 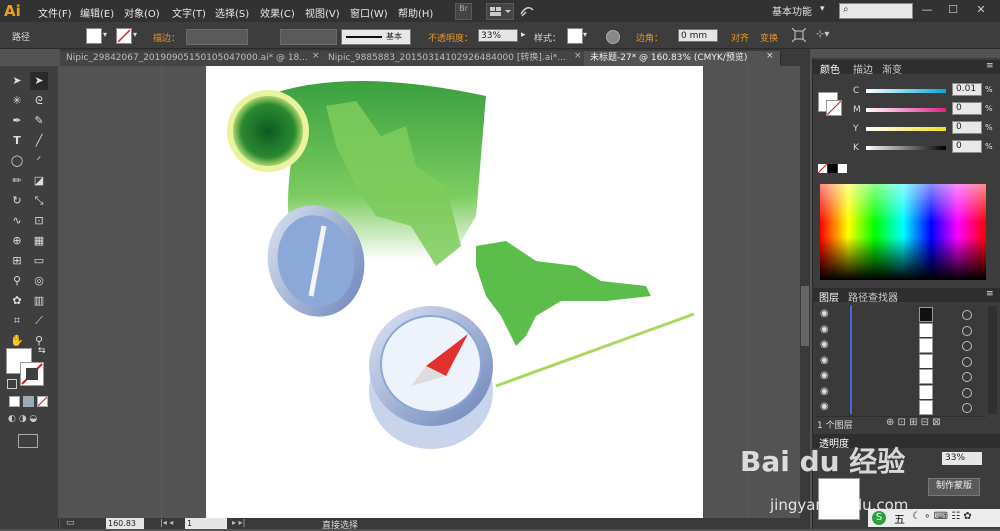 I want to click on tab-pathfinder: 路径查找器, so click(x=873, y=296).